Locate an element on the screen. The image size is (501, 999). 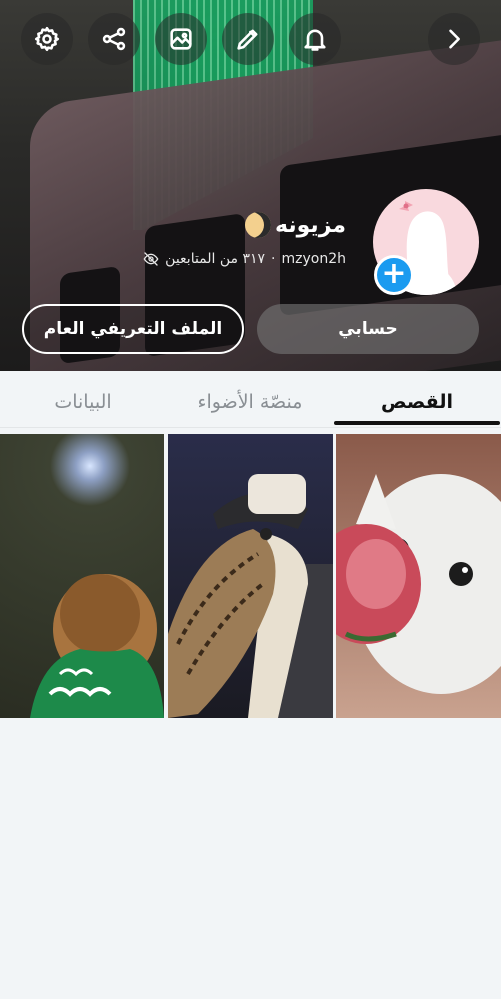
share-icon is located at coordinates (114, 39).